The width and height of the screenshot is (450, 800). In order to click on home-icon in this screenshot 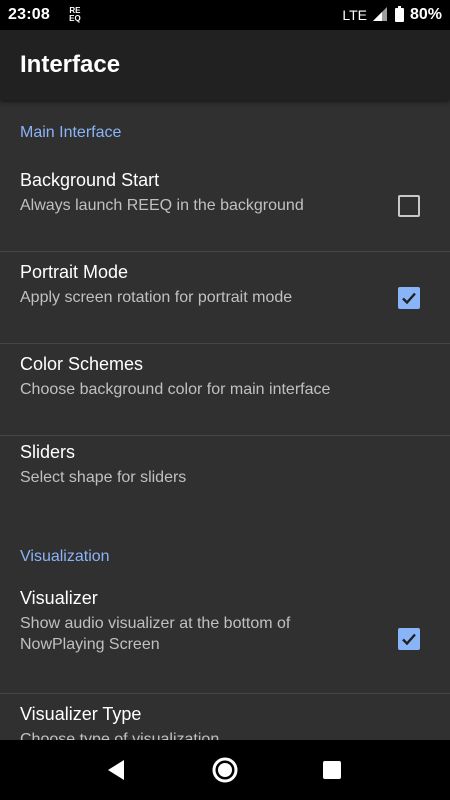, I will do `click(225, 770)`.